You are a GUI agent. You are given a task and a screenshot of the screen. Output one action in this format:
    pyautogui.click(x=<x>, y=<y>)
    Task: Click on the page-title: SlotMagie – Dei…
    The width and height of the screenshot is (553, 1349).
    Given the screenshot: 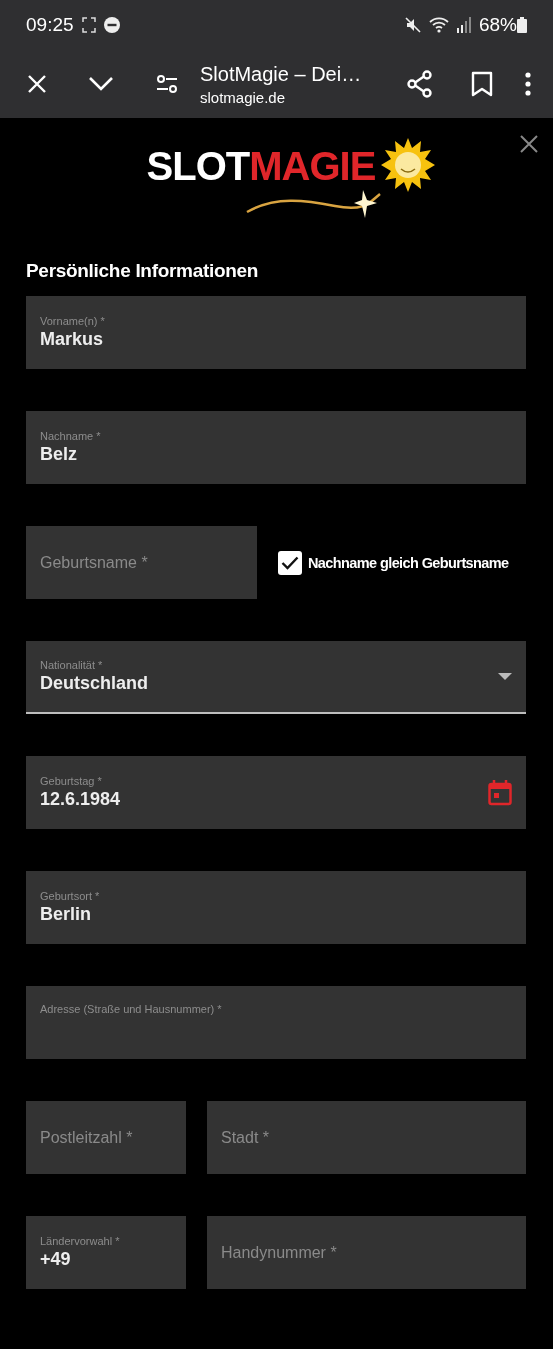 What is the action you would take?
    pyautogui.click(x=281, y=74)
    